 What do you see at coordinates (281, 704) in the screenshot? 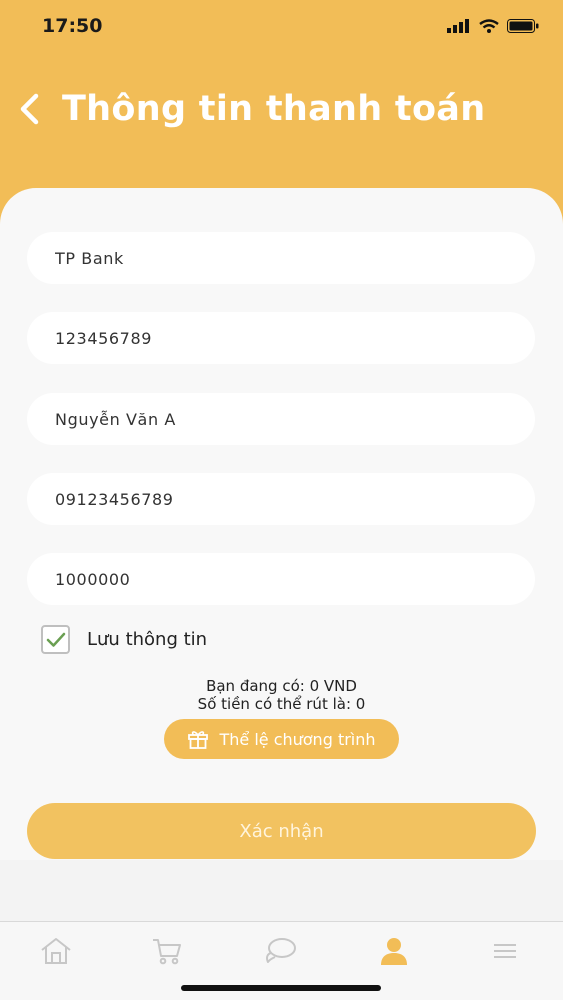
I see `withdrawable-text: Số tiền có thể rút là: 0` at bounding box center [281, 704].